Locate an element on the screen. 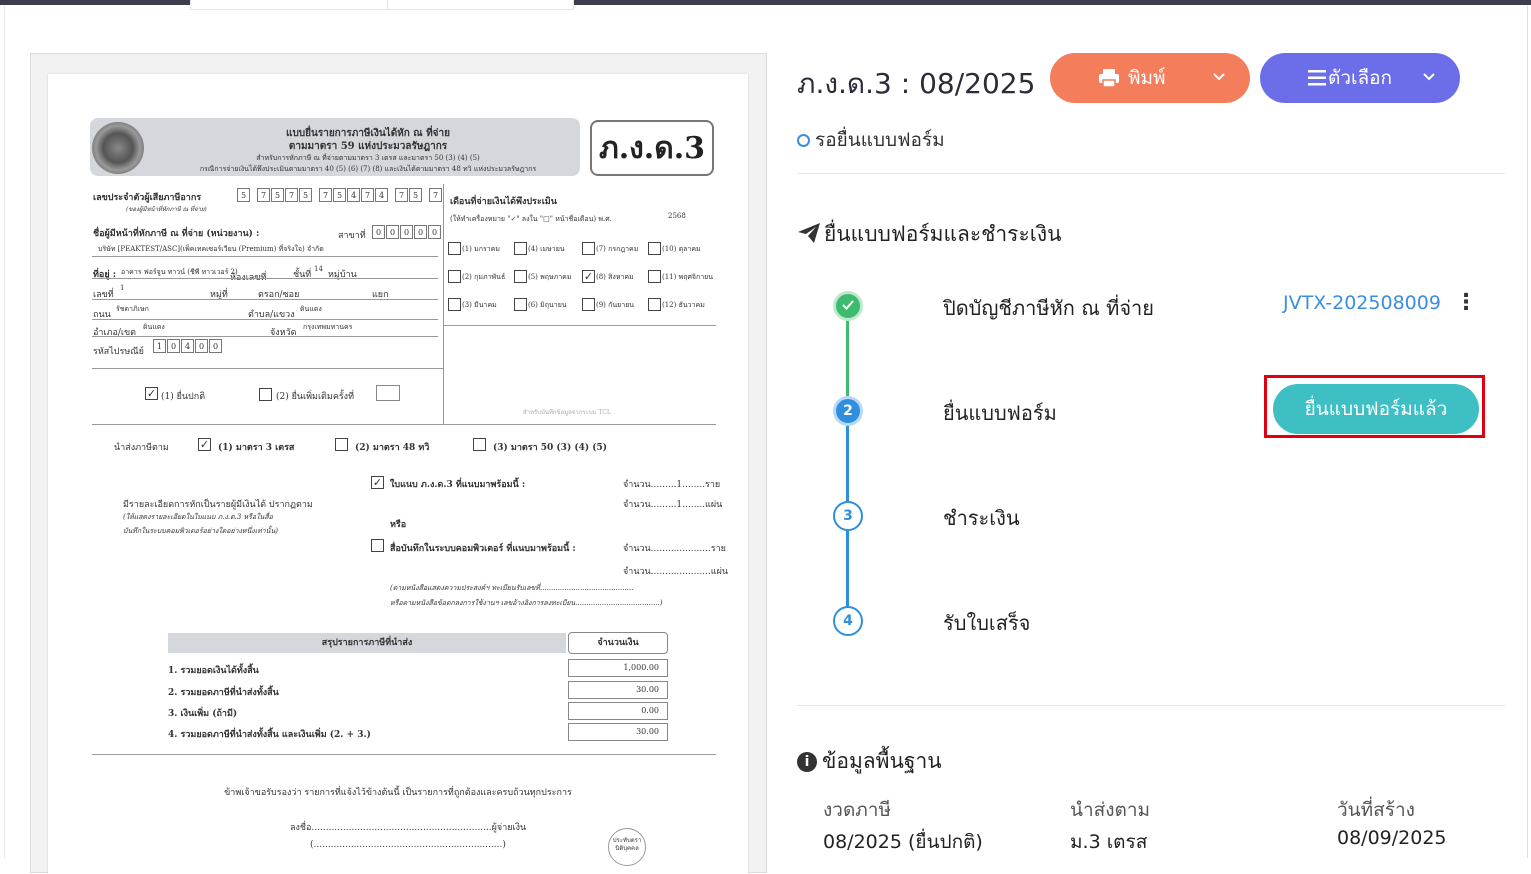 The width and height of the screenshot is (1531, 874). step-4-label: รับใบเสร็จ is located at coordinates (987, 623).